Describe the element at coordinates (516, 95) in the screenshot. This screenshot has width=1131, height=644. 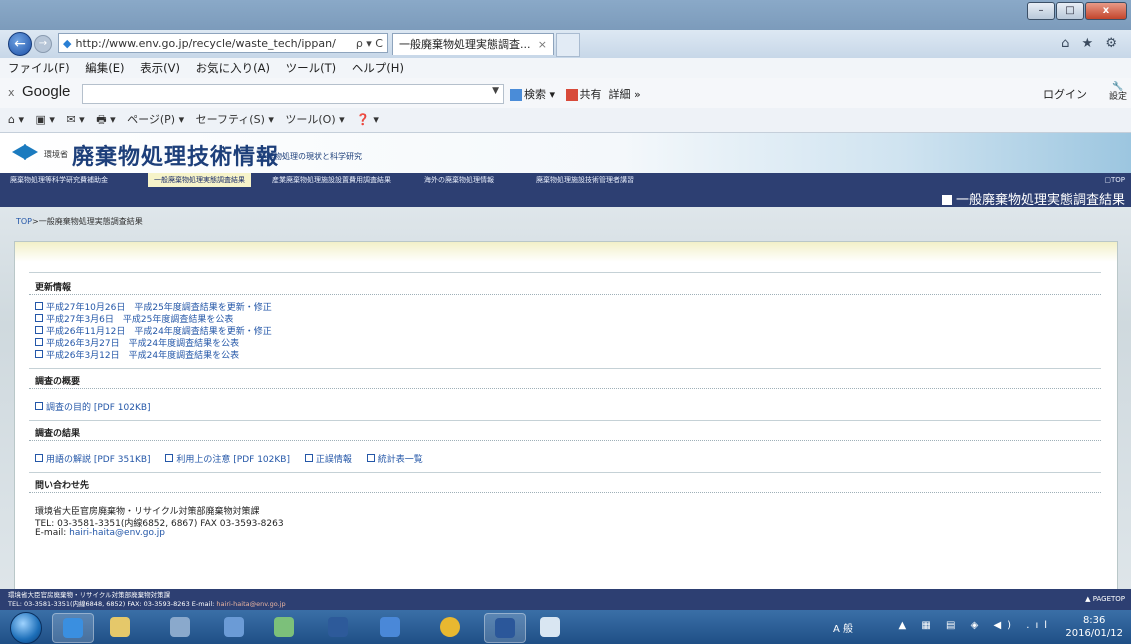
I see `search-icon` at that location.